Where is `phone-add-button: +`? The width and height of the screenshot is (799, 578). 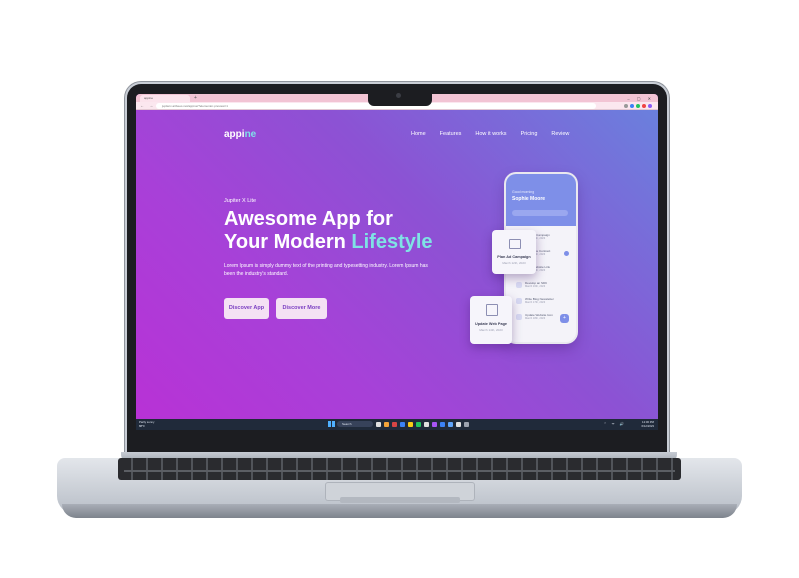 phone-add-button: + is located at coordinates (564, 318).